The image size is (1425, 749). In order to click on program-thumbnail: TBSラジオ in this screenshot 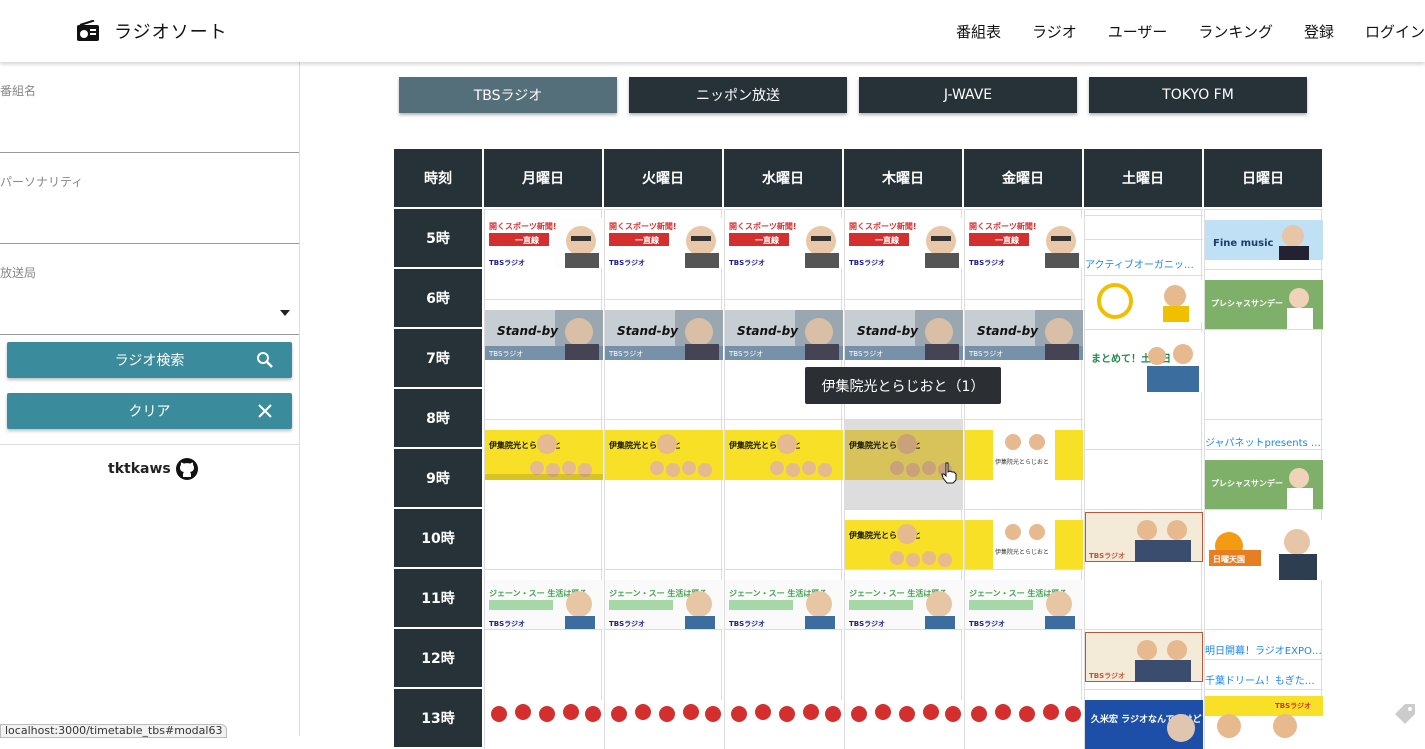, I will do `click(1144, 657)`.